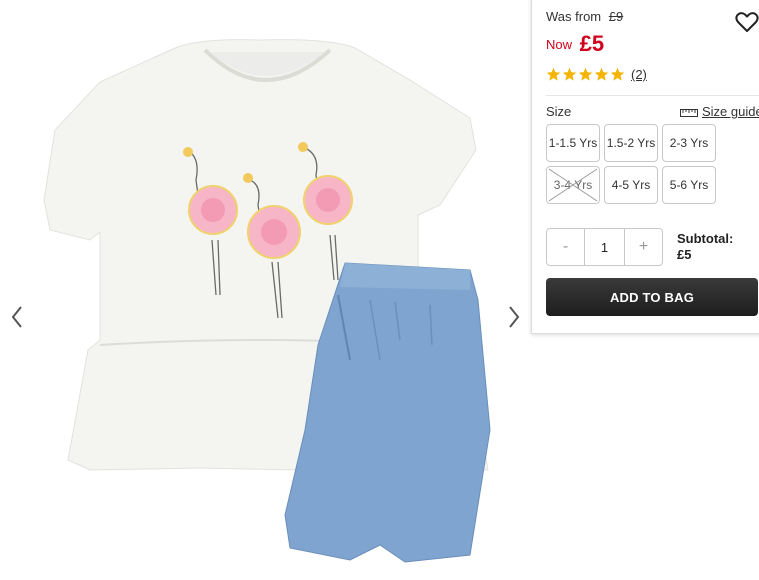 This screenshot has width=759, height=580. Describe the element at coordinates (705, 247) in the screenshot. I see `subtotal: Subtotal: £5` at that location.